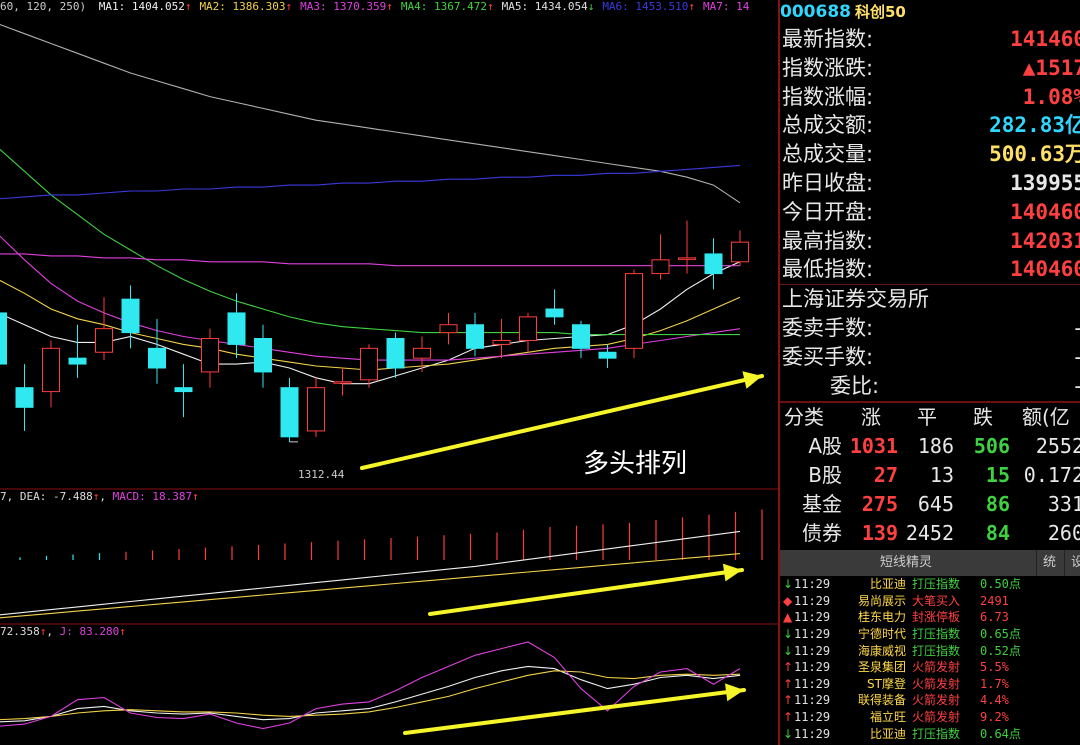 This screenshot has height=745, width=1080. What do you see at coordinates (574, 711) in the screenshot?
I see `trend-arrow-kdj-shaft` at bounding box center [574, 711].